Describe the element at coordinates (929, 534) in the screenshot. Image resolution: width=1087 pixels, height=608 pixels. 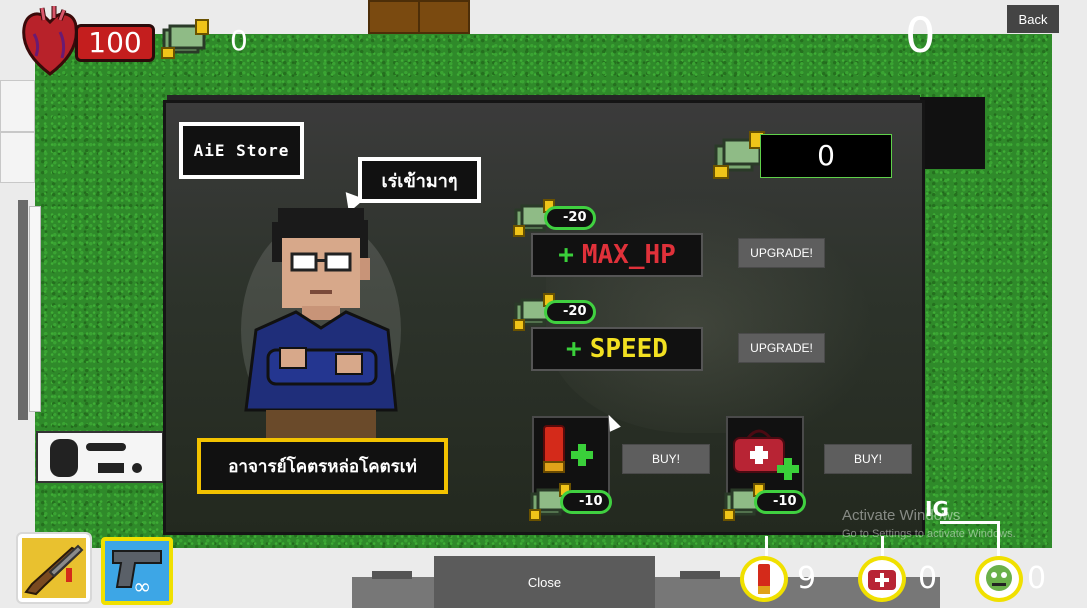
I see `watermark-line2: Go to Settings to activate Windows.` at that location.